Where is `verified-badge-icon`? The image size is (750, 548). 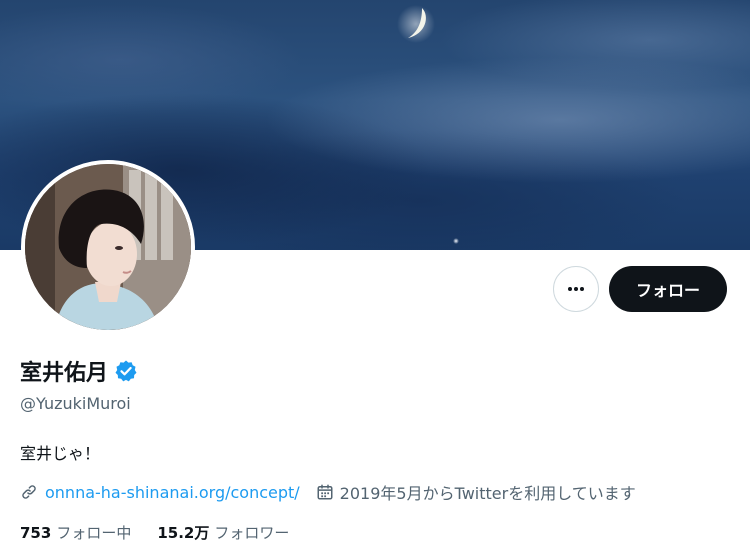 verified-badge-icon is located at coordinates (126, 371).